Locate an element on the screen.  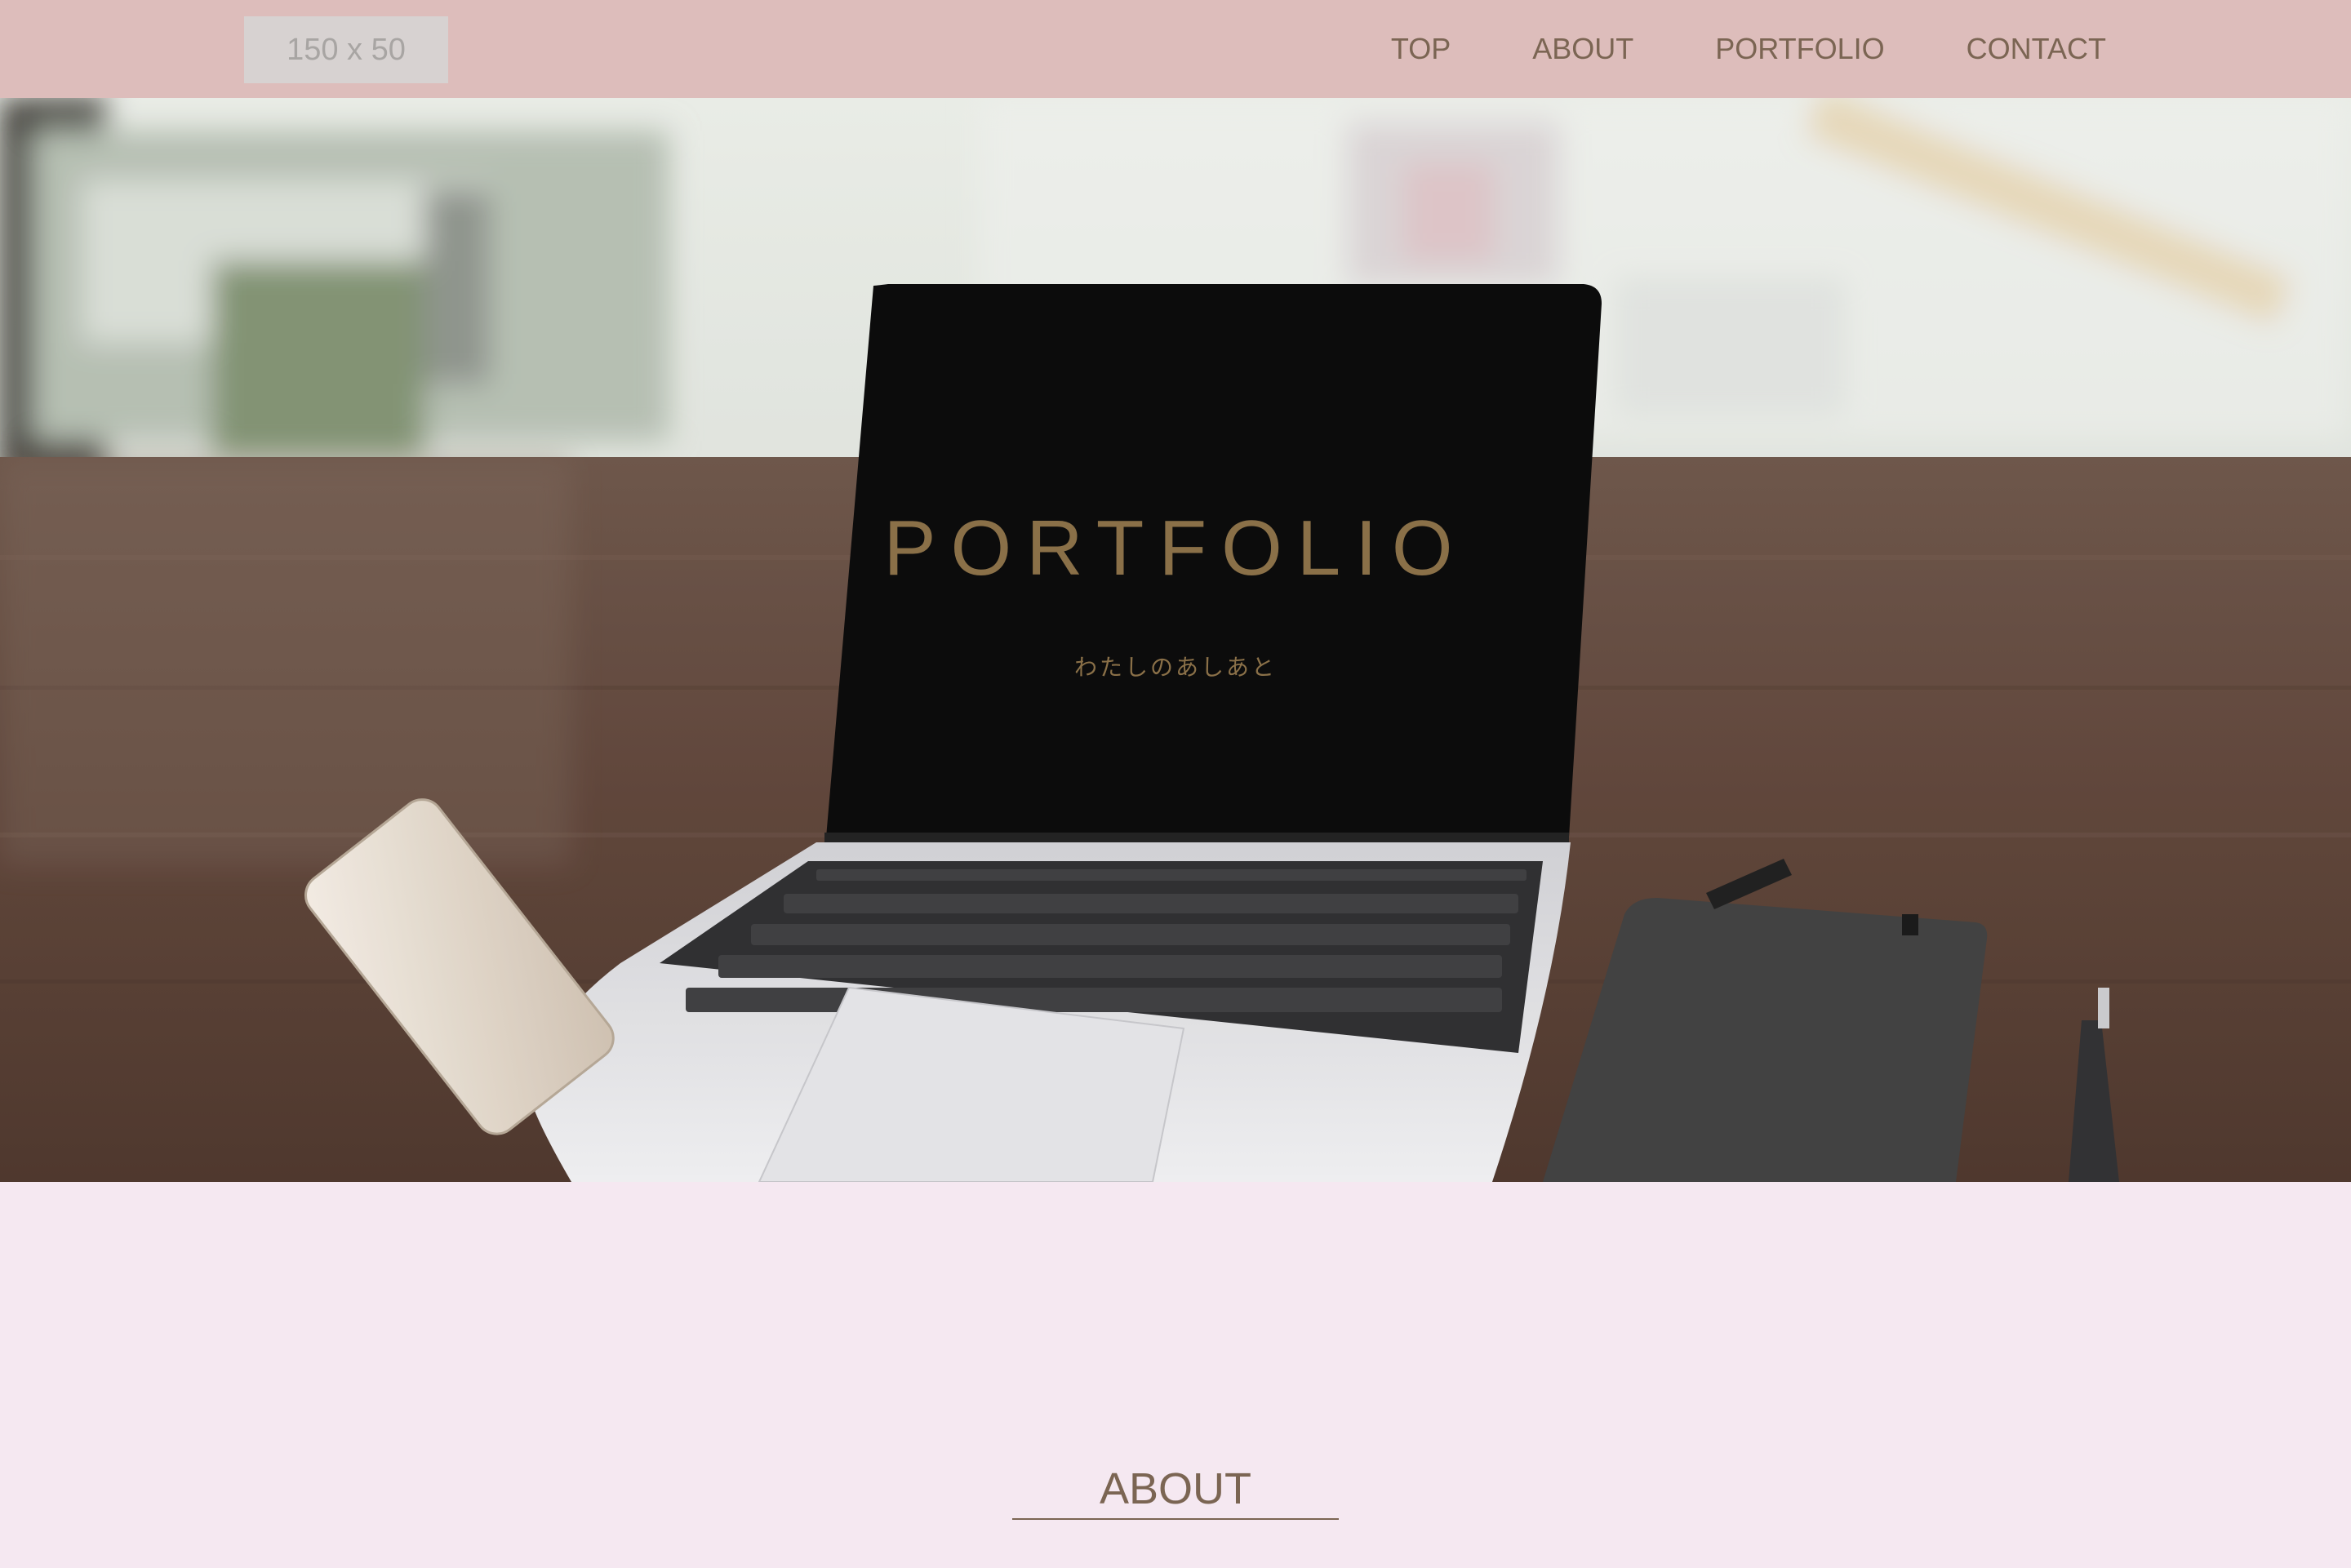
site-header: 150 x 50 TOP ABOUT PORTFOLIO CONTACT is located at coordinates (1175, 49).